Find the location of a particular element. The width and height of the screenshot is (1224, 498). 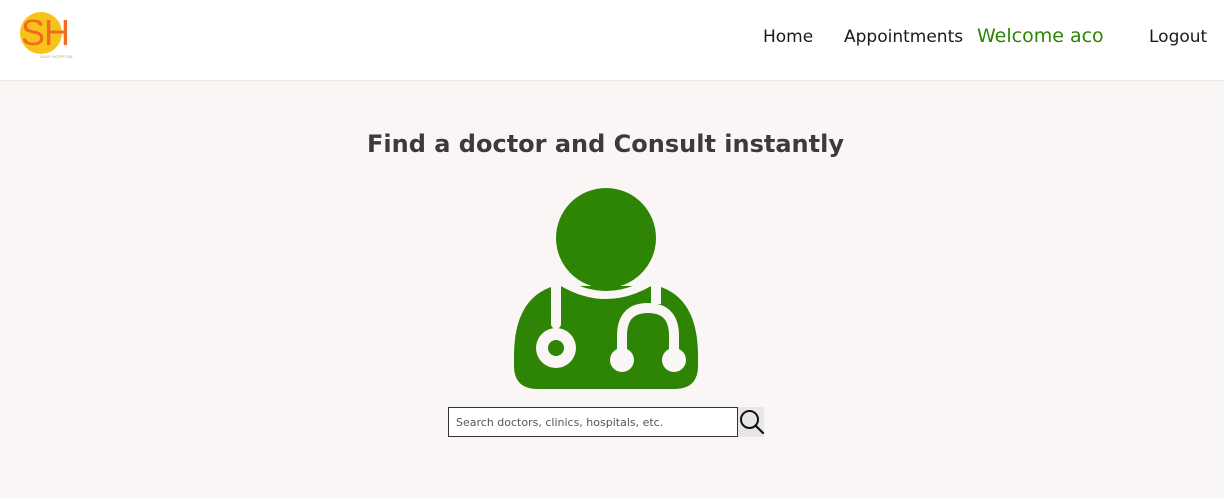

welcome-user-text: Welcome aco is located at coordinates (1040, 36).